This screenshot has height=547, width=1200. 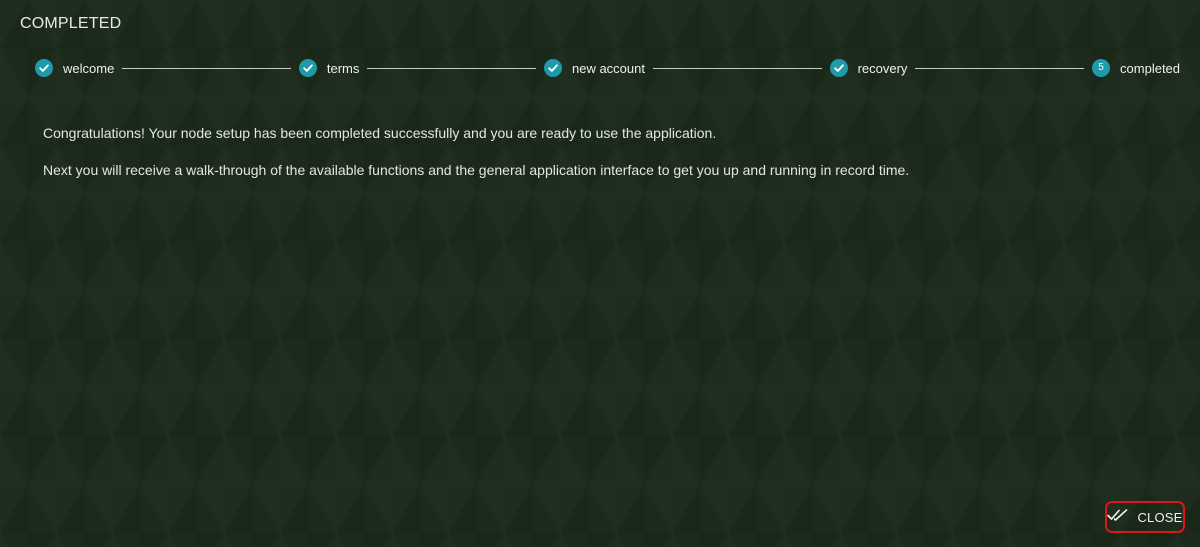 What do you see at coordinates (1118, 517) in the screenshot?
I see `double-check-icon` at bounding box center [1118, 517].